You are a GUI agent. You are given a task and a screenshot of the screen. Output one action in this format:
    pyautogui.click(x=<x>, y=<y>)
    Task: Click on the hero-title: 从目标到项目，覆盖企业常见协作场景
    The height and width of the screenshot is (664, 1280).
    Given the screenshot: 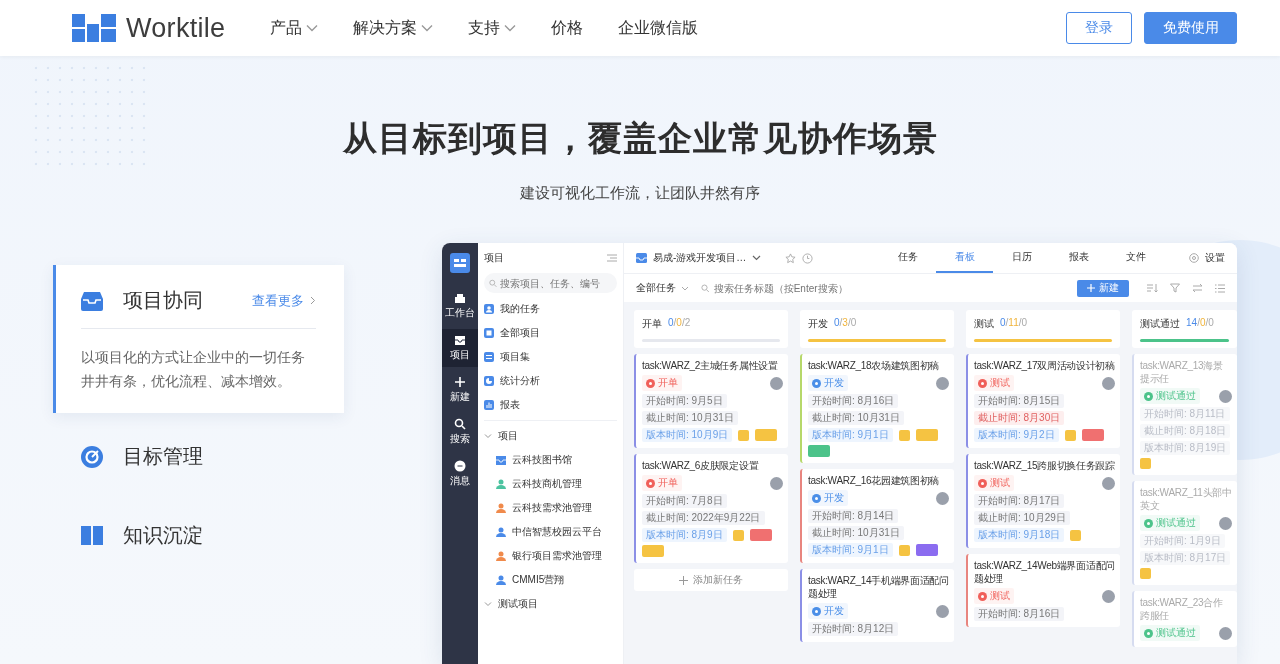 What is the action you would take?
    pyautogui.click(x=640, y=138)
    